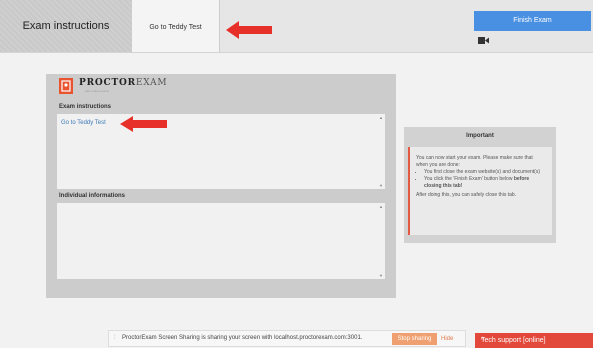 The image size is (593, 348). I want to click on logo-tagline: safe online exams, so click(97, 91).